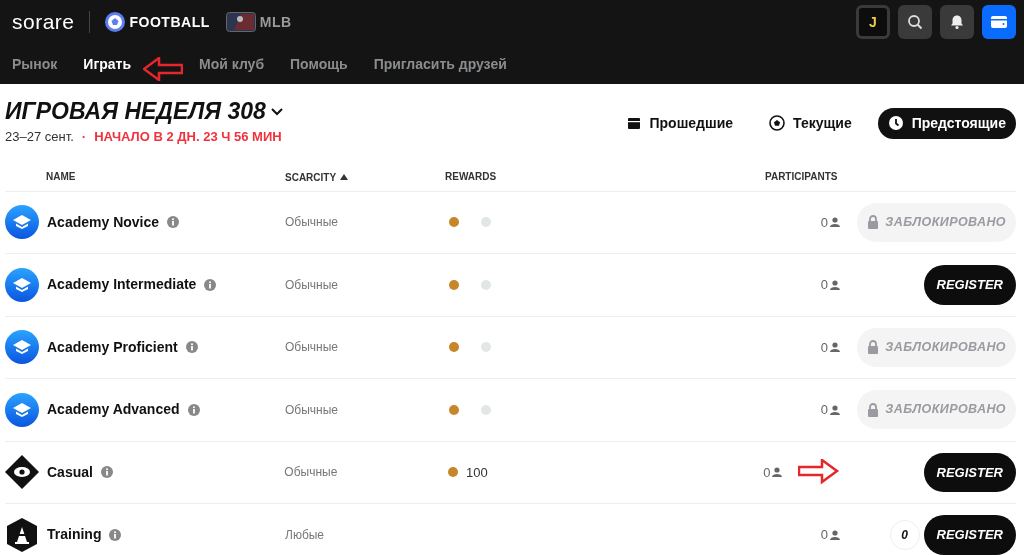 This screenshot has height=555, width=1024. I want to click on contest-name: Academy Proficient, so click(112, 347).